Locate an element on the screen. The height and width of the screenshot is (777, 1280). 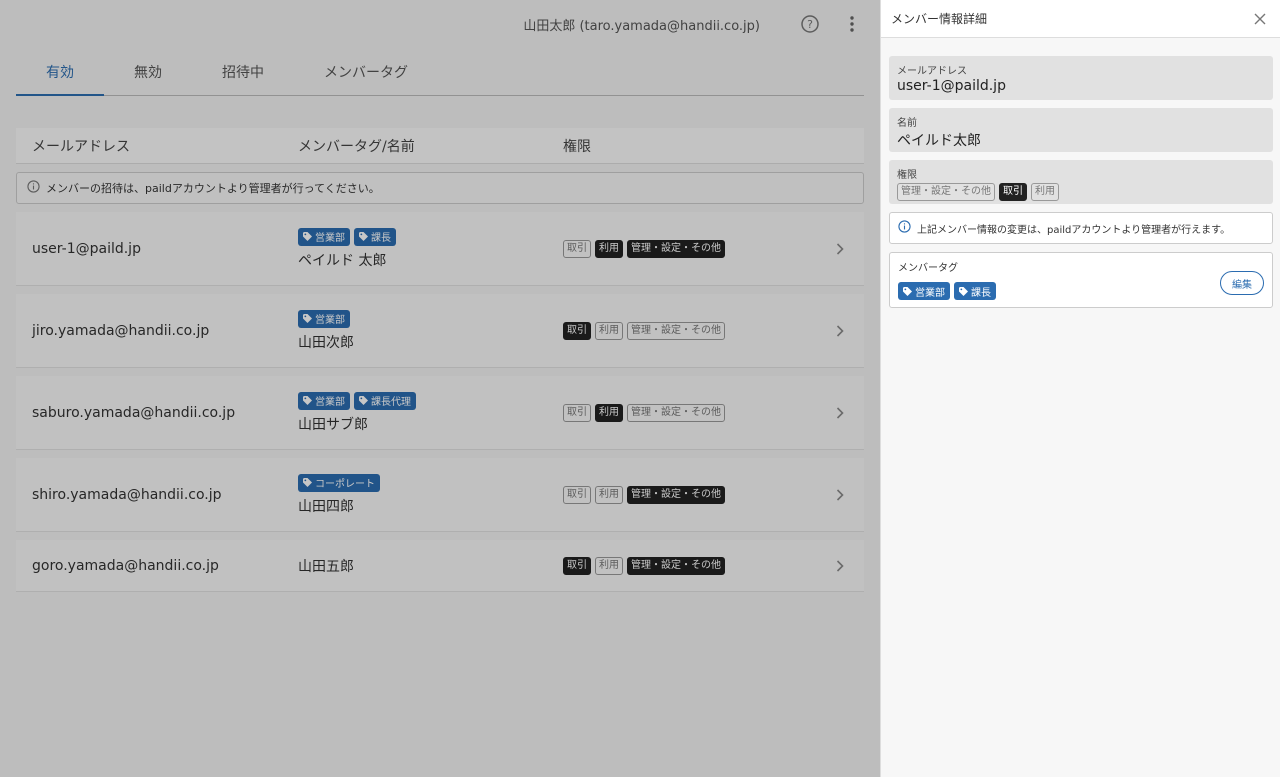
member-tag-box: メンバータグ 営業部 課長 編集 is located at coordinates (1081, 280).